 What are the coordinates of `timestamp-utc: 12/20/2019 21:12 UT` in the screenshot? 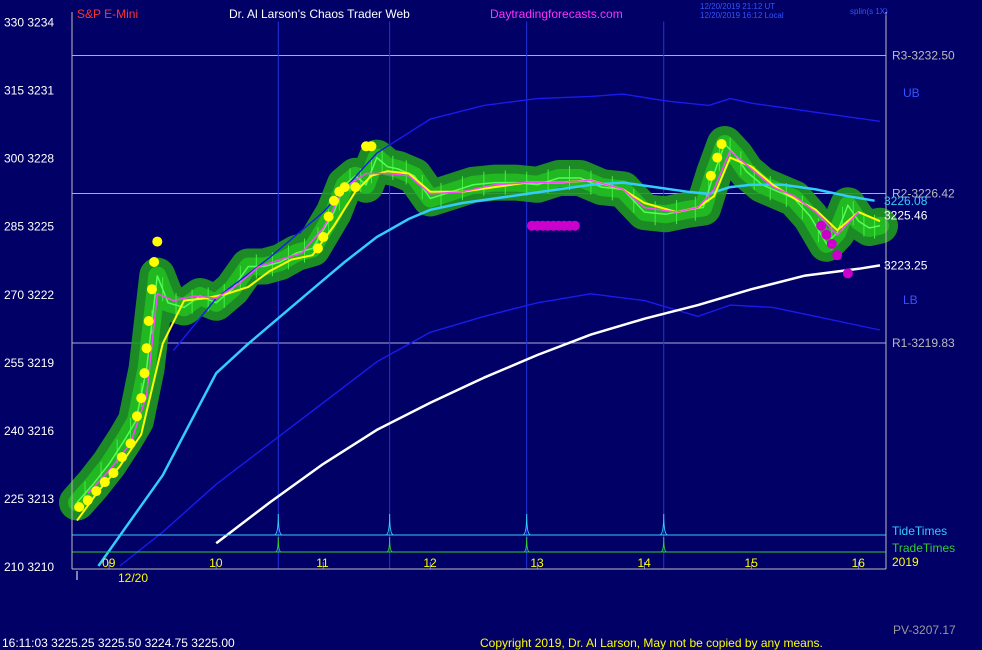 It's located at (737, 6).